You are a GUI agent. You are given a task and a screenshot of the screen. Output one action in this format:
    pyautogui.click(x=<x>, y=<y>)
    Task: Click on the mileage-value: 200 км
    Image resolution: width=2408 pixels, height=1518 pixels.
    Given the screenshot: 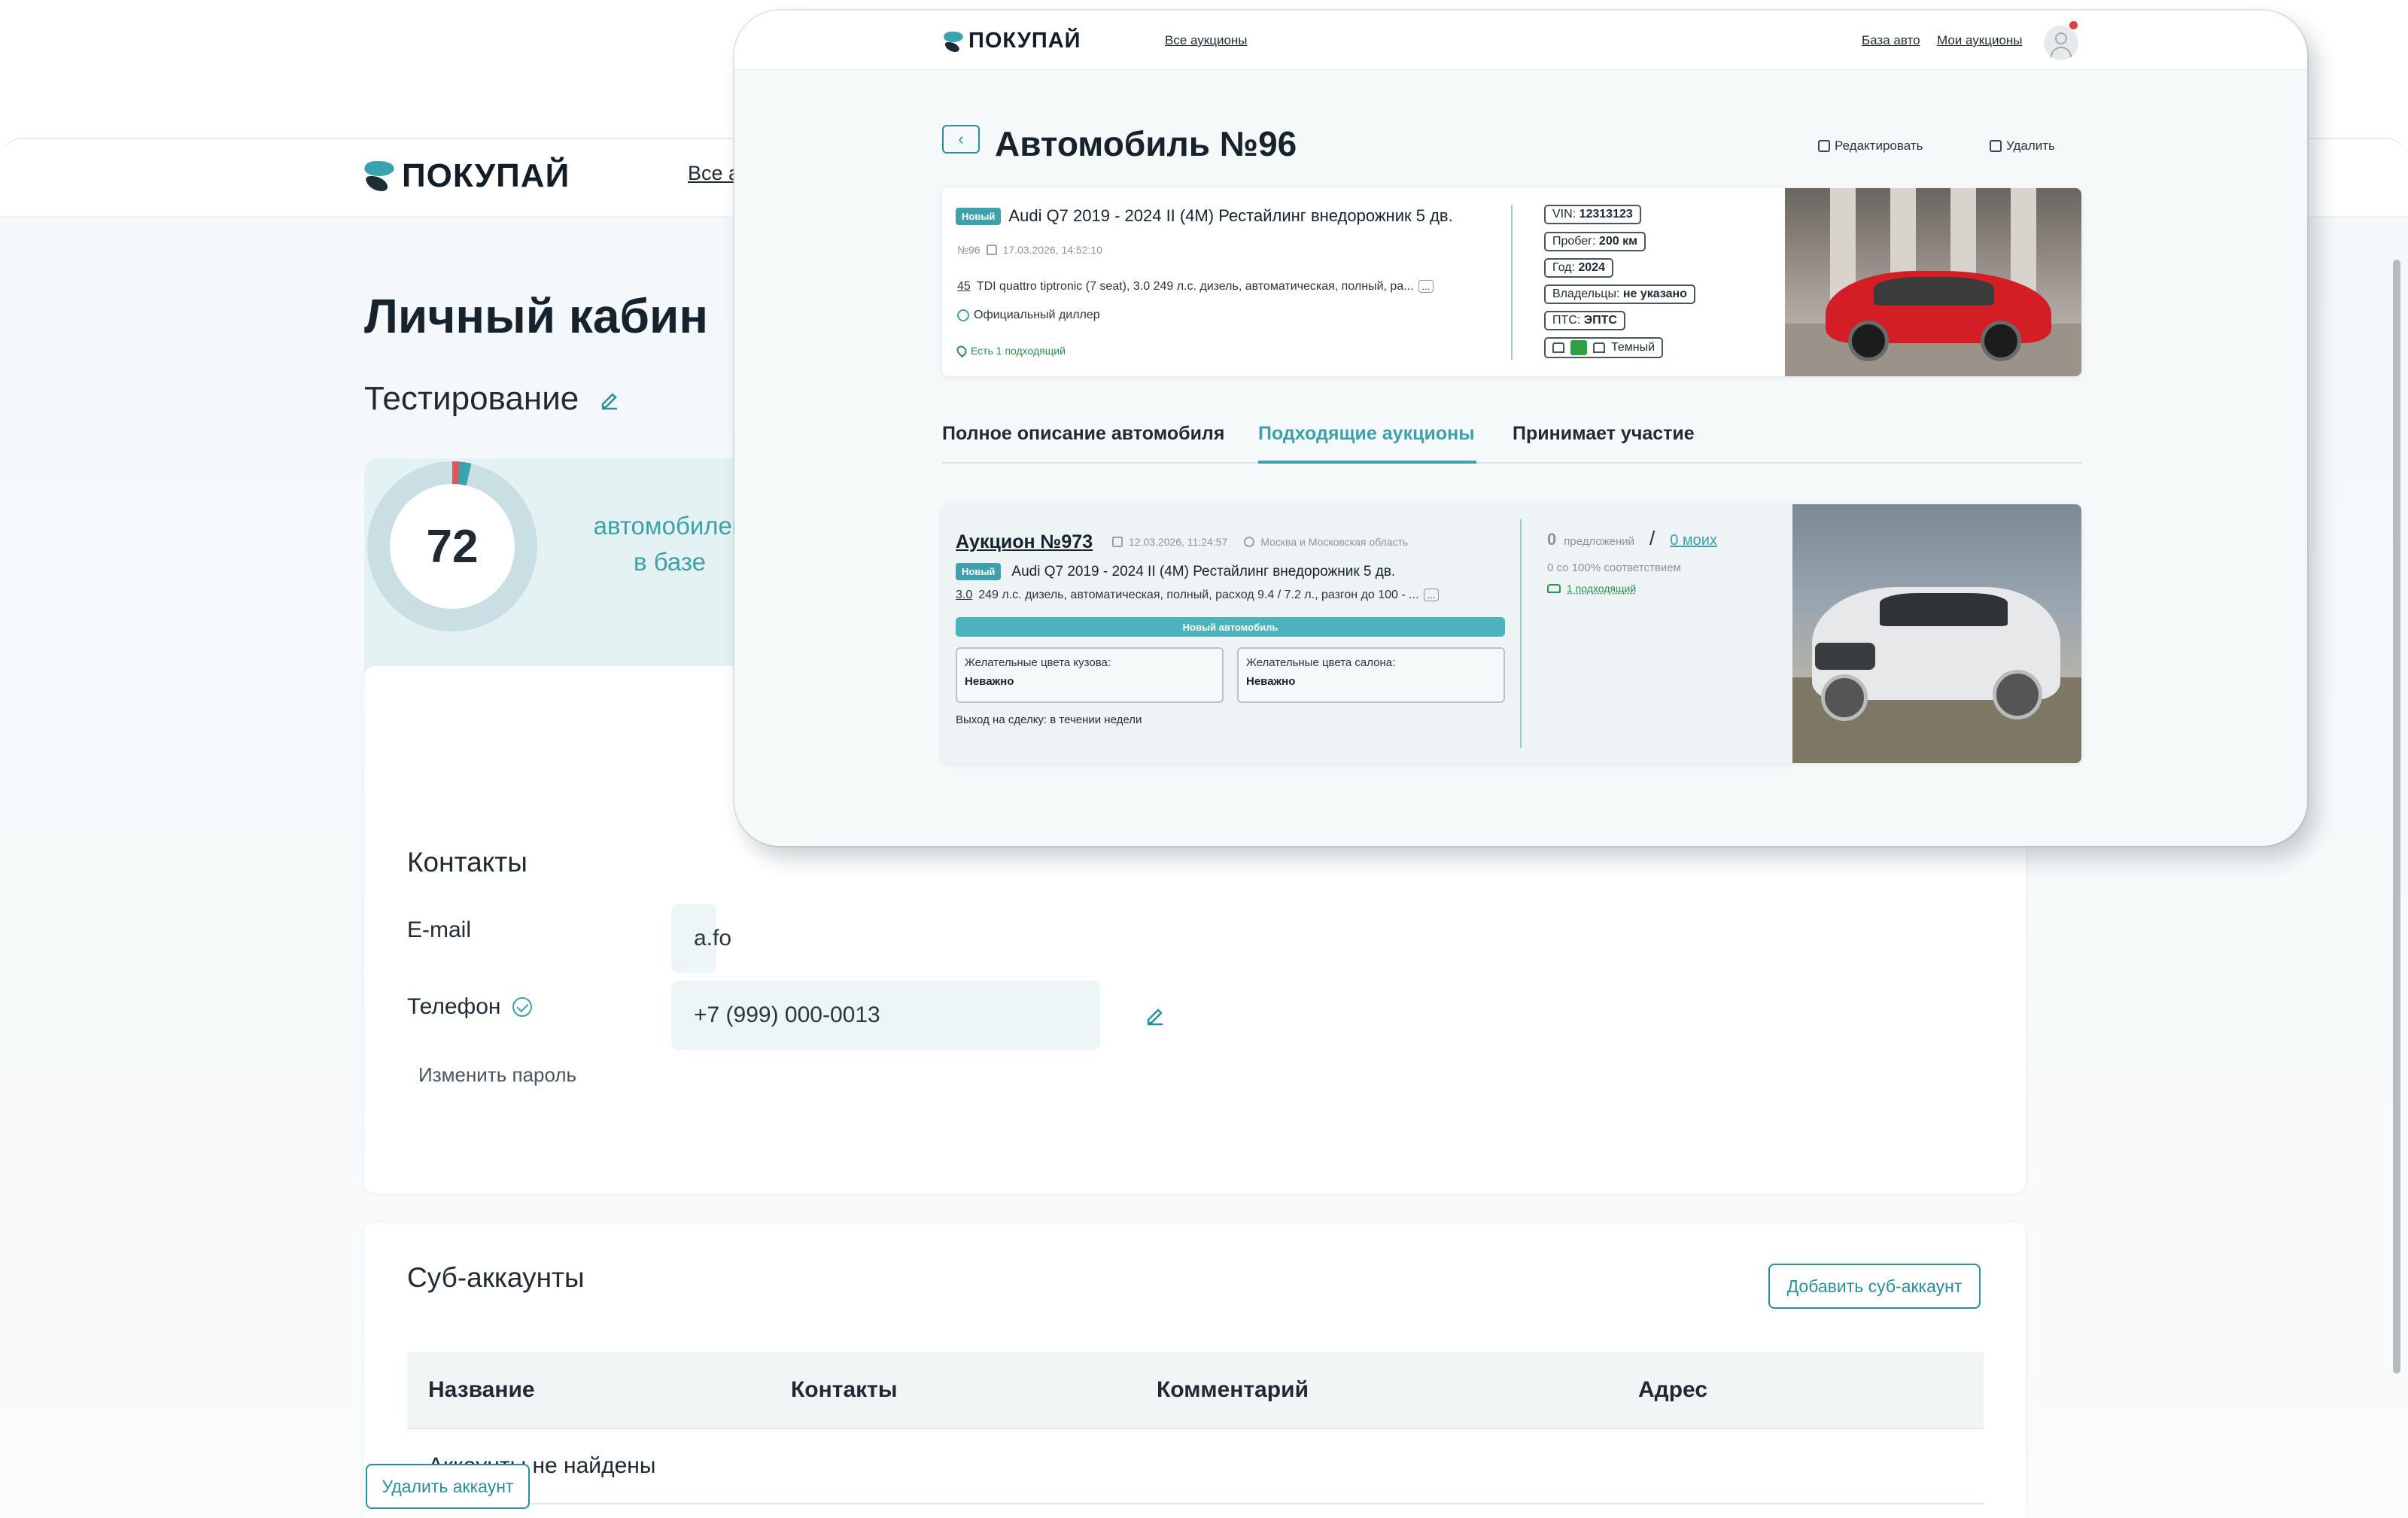 What is the action you would take?
    pyautogui.click(x=1617, y=241)
    